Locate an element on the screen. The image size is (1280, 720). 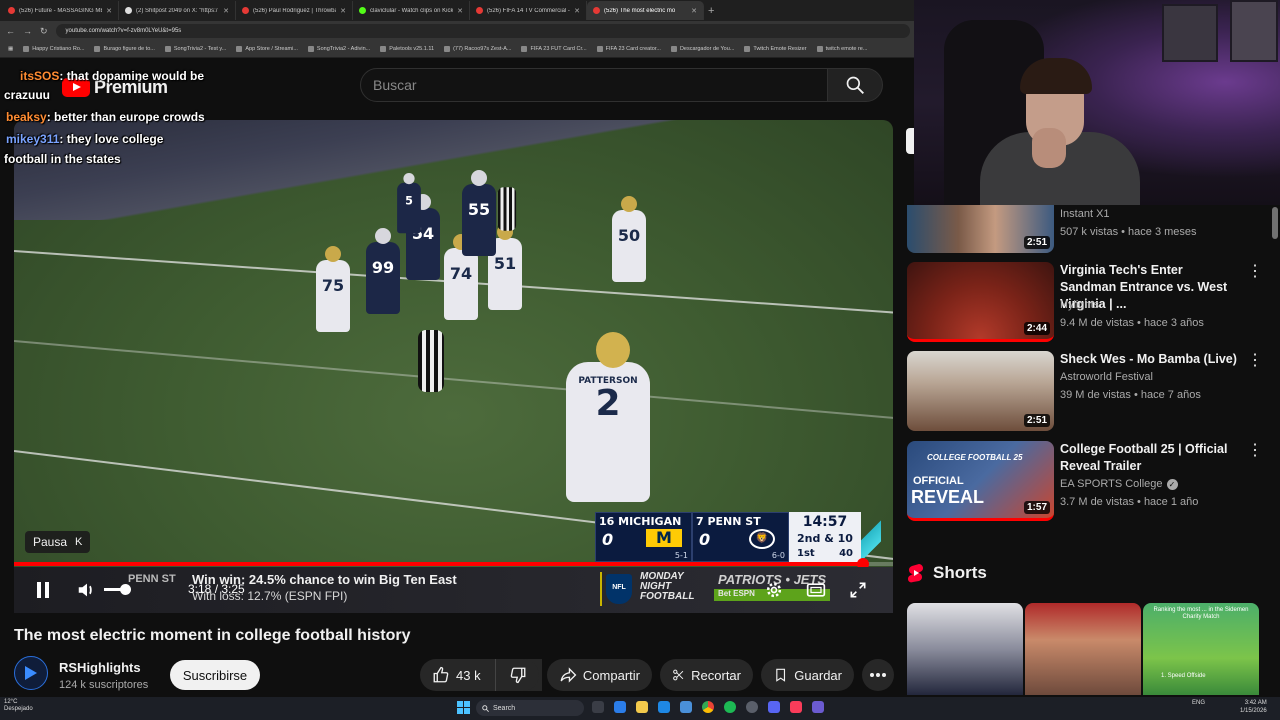
sidebar-scrollbar is located at coordinates (1275, 223).